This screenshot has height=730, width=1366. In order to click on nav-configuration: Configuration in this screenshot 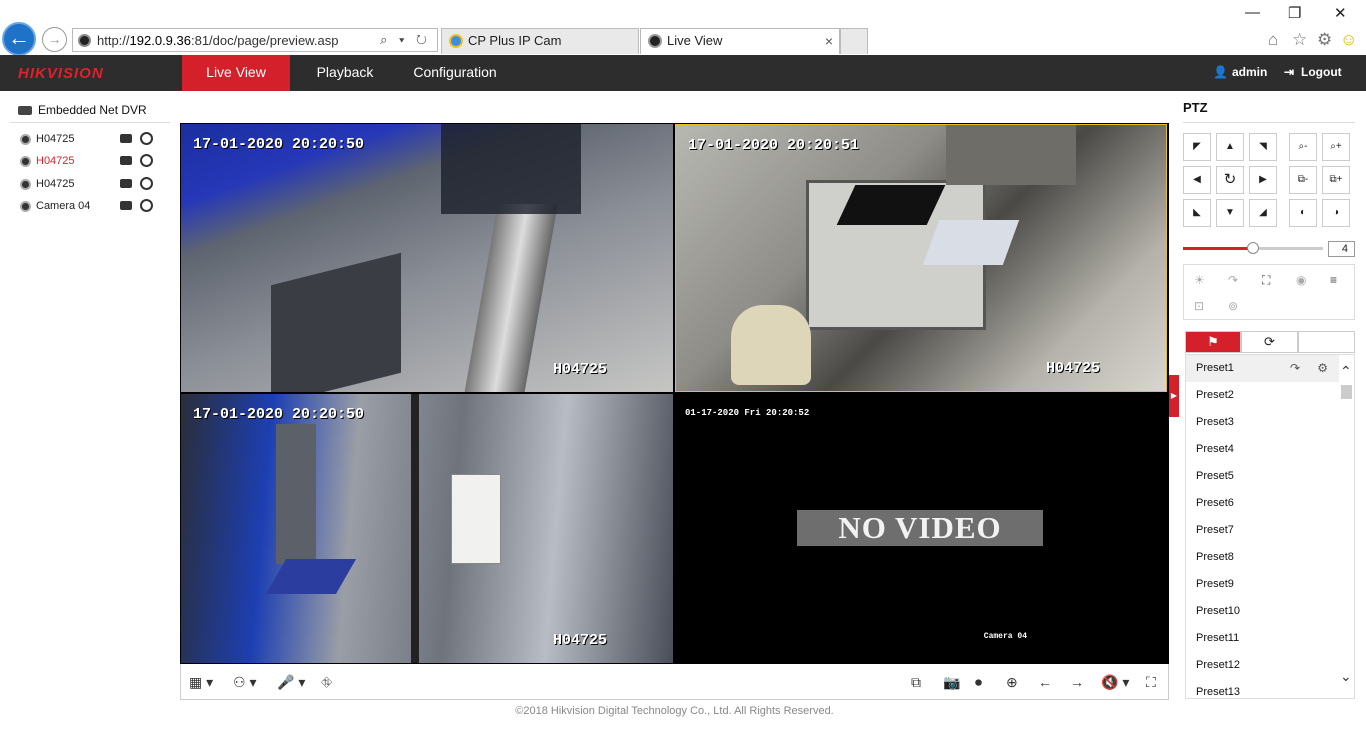, I will do `click(455, 73)`.